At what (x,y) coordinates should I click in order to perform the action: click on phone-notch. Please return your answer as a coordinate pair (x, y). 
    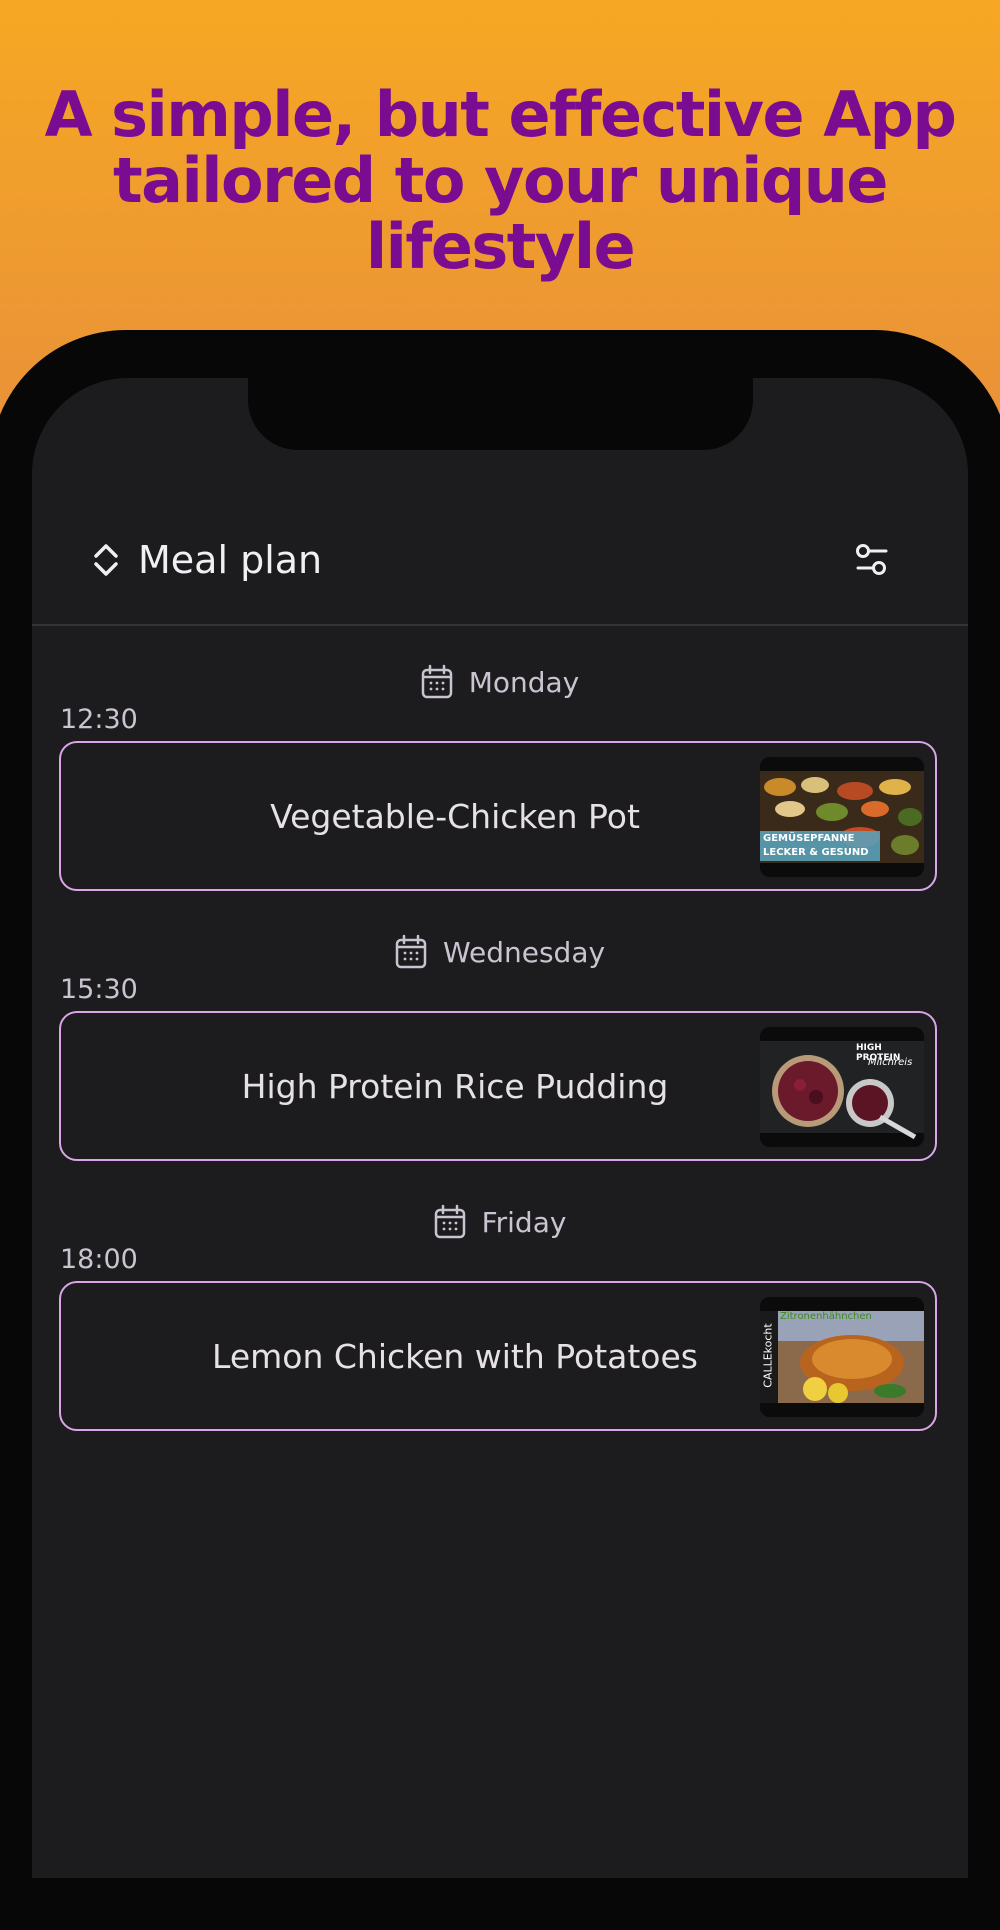
    Looking at the image, I should click on (500, 414).